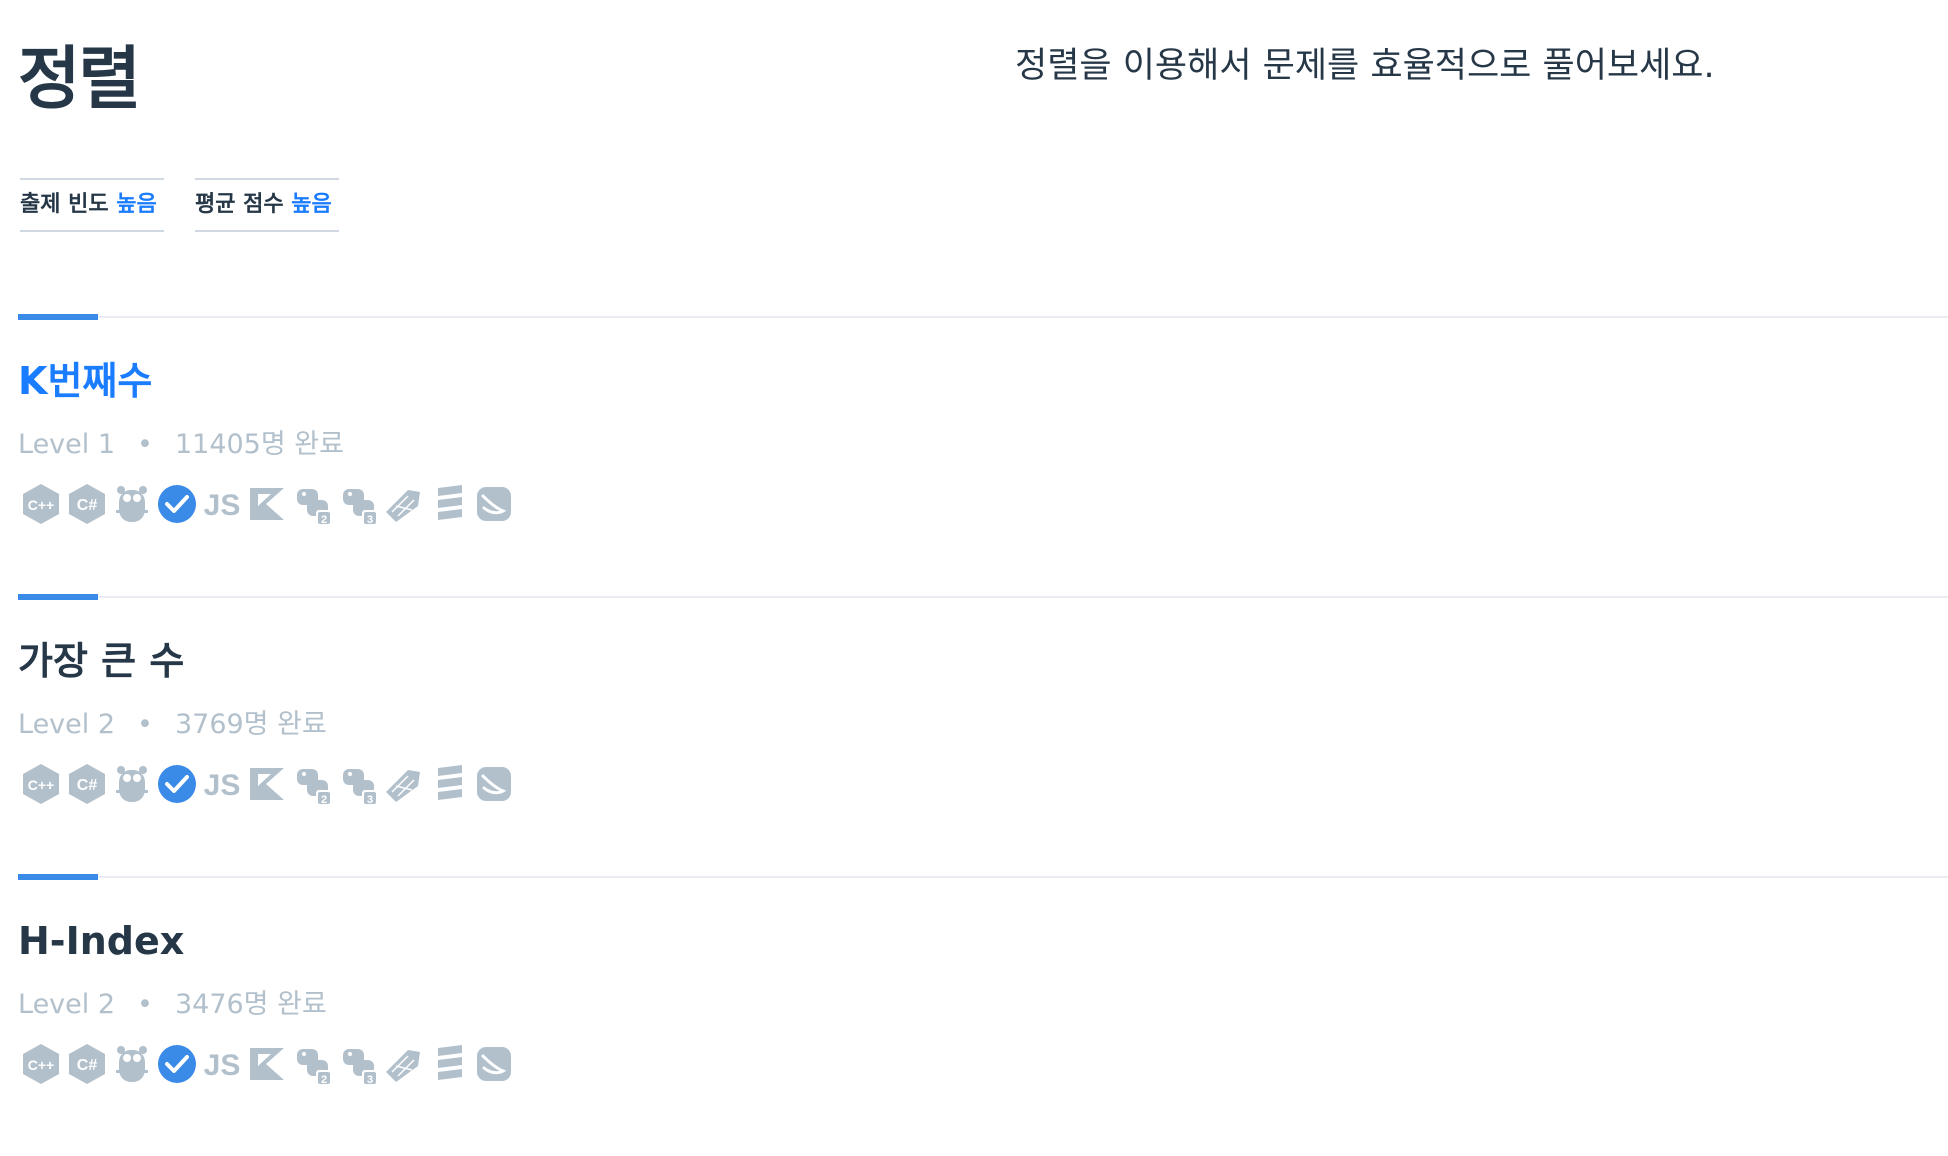  What do you see at coordinates (250, 1004) in the screenshot?
I see `problem-completed-count: 3476명 완료` at bounding box center [250, 1004].